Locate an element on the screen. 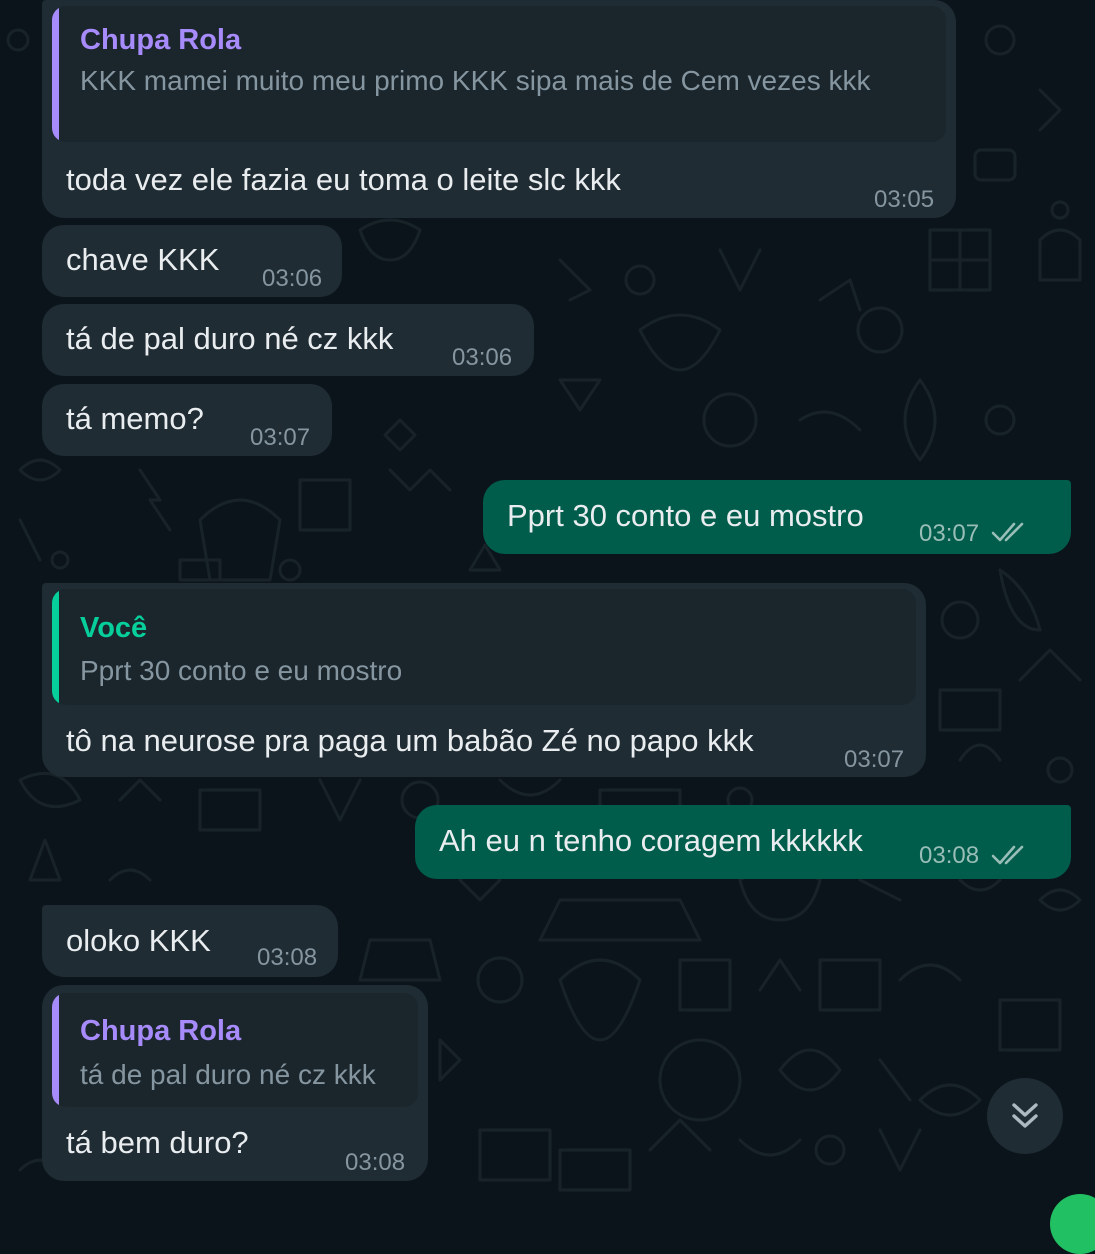  message-bubble-incoming: tá de pal duro né cz kkk 03:06 is located at coordinates (288, 340).